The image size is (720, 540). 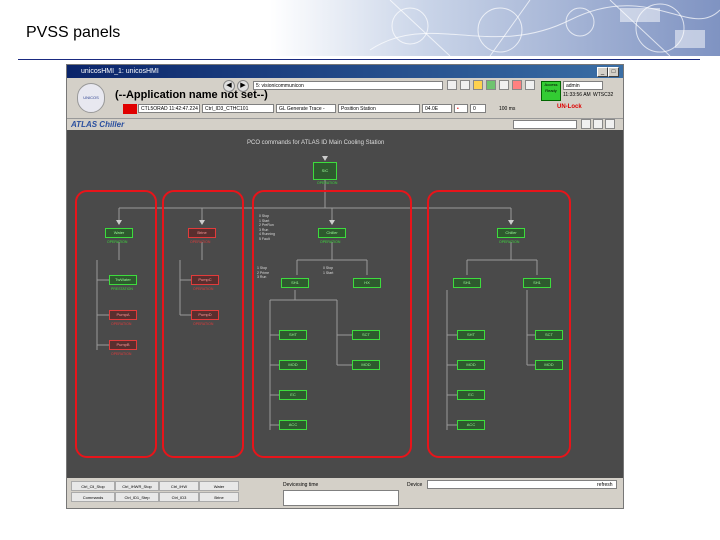 What do you see at coordinates (123, 280) in the screenshot?
I see `node-twater: TwWater` at bounding box center [123, 280].